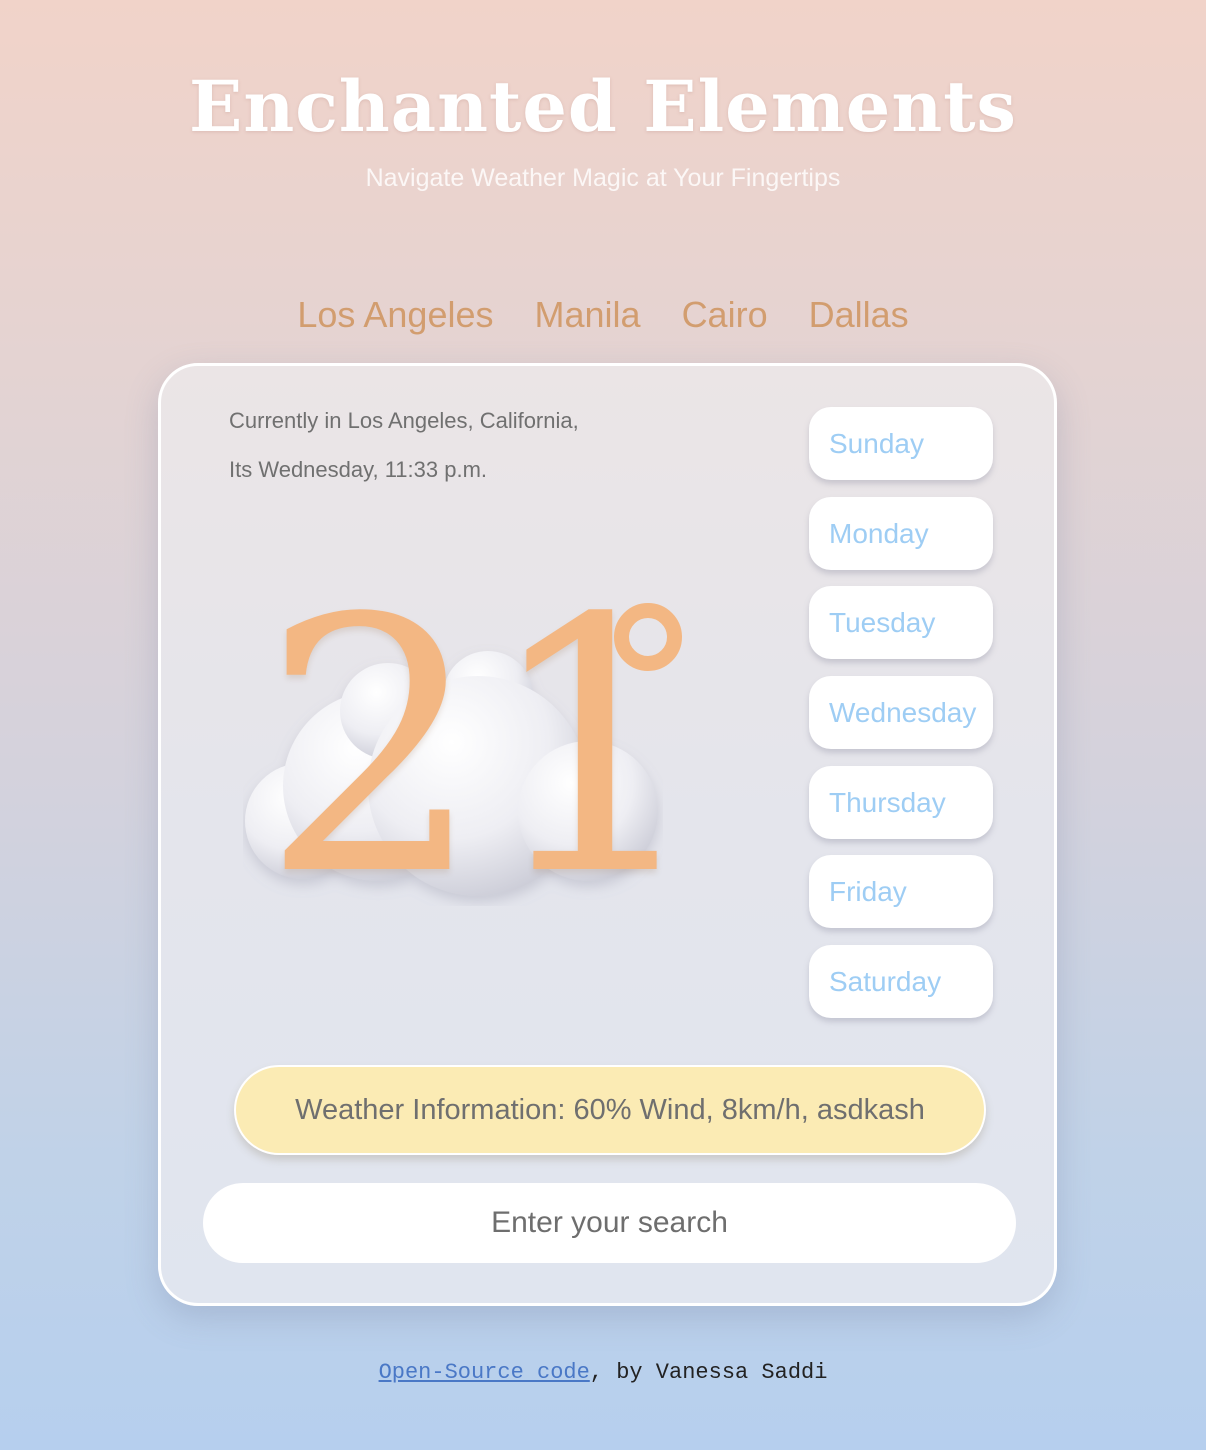  Describe the element at coordinates (725, 315) in the screenshot. I see `city-link-cairo: Cairo` at that location.